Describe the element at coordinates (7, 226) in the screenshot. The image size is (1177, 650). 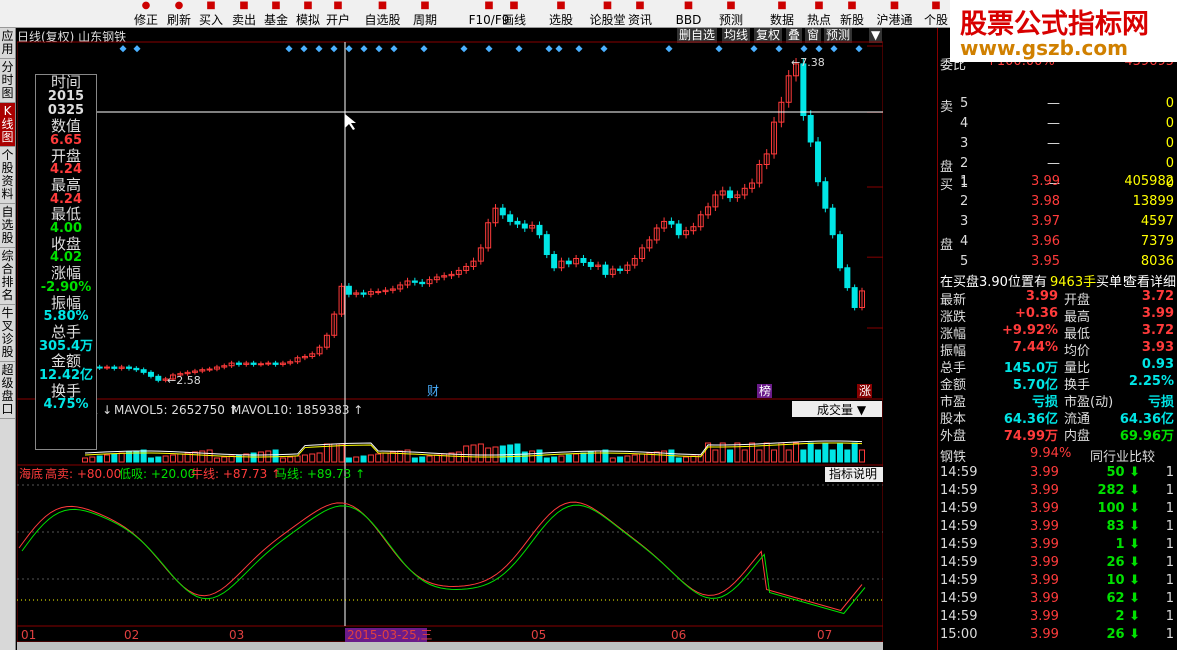
I see `sidebar-item-4: 自选股` at that location.